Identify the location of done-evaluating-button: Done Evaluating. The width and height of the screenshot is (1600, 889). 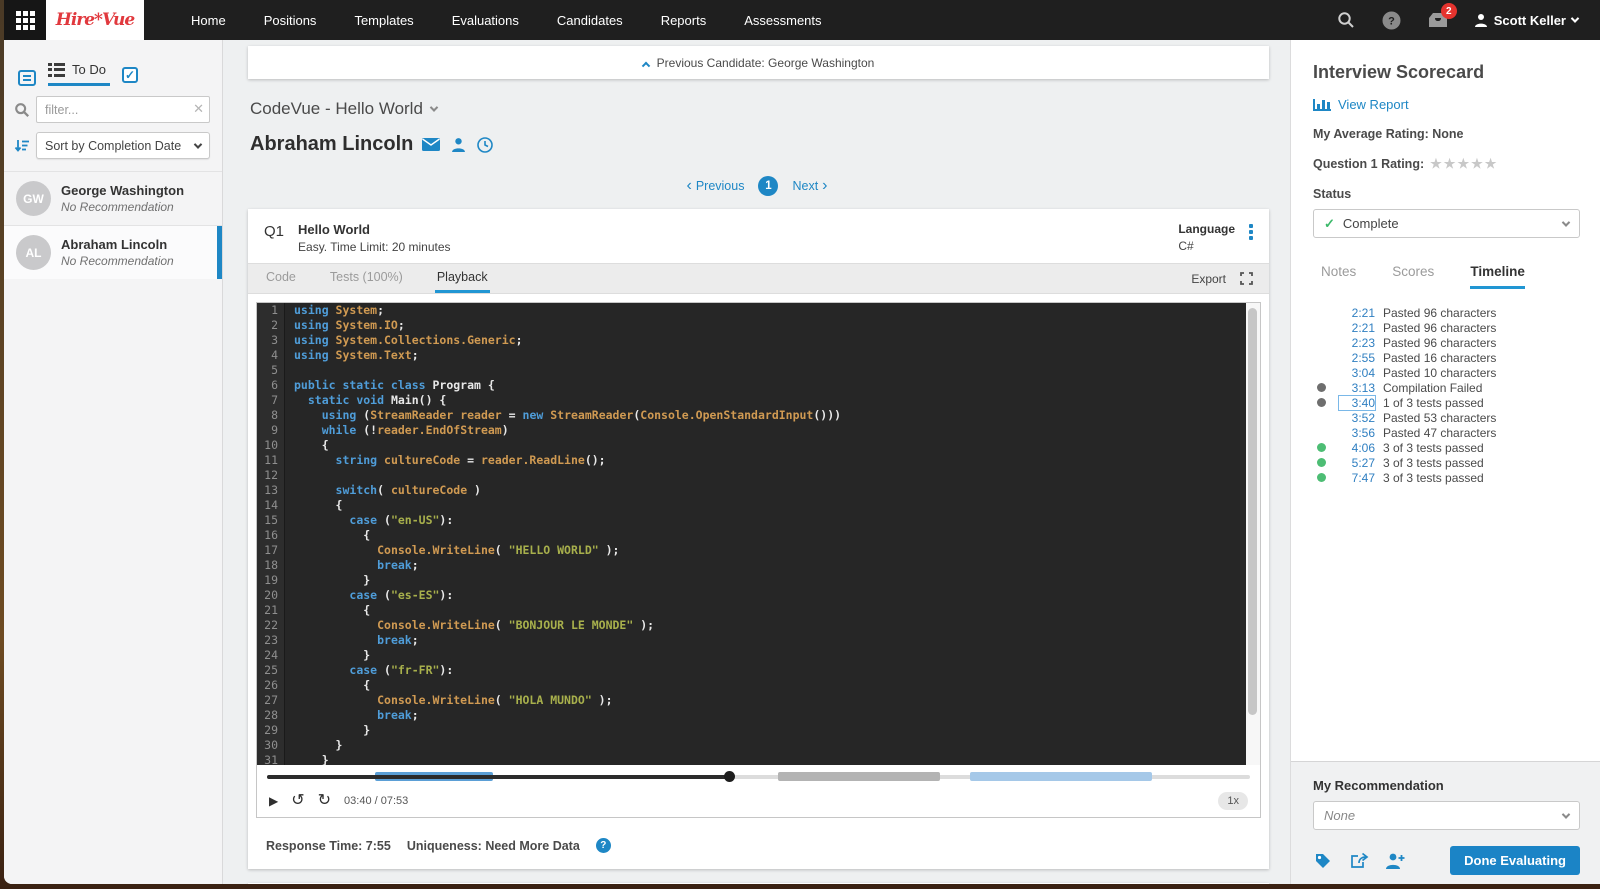
(1515, 860).